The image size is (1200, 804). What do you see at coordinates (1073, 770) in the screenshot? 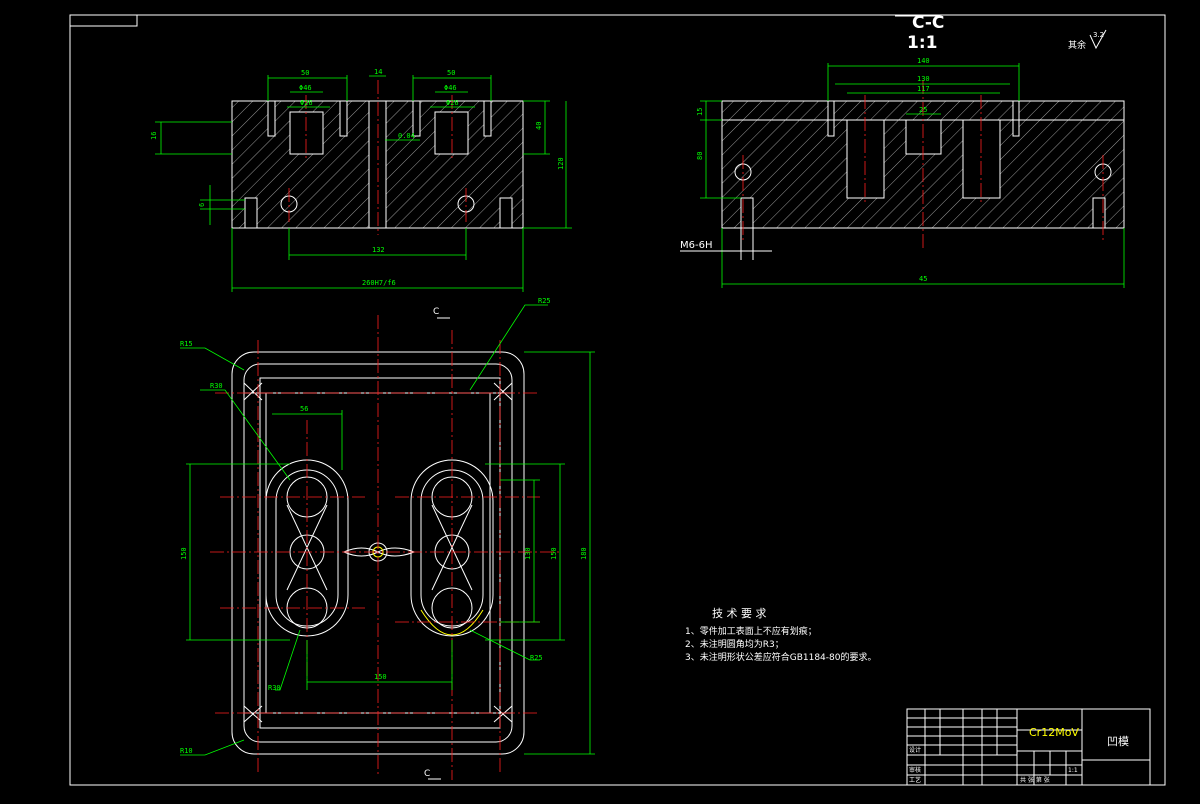
I see `title-scale: 1:1` at bounding box center [1073, 770].